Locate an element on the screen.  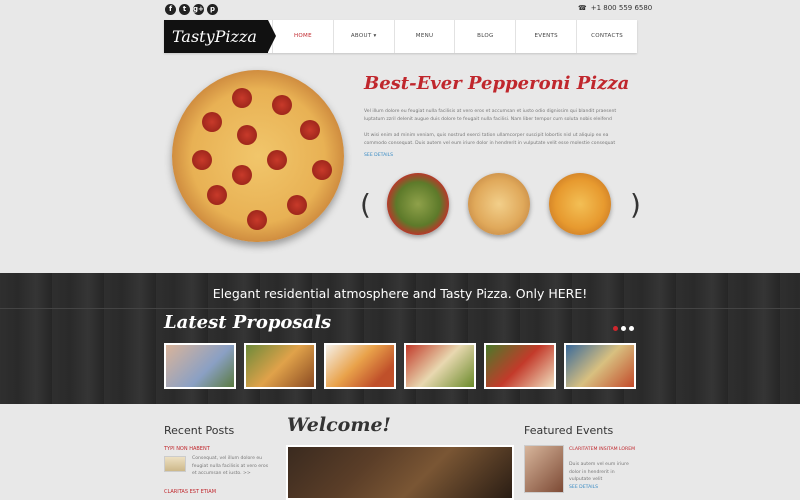
pizza-carousel: ( ) is located at coordinates (500, 203).